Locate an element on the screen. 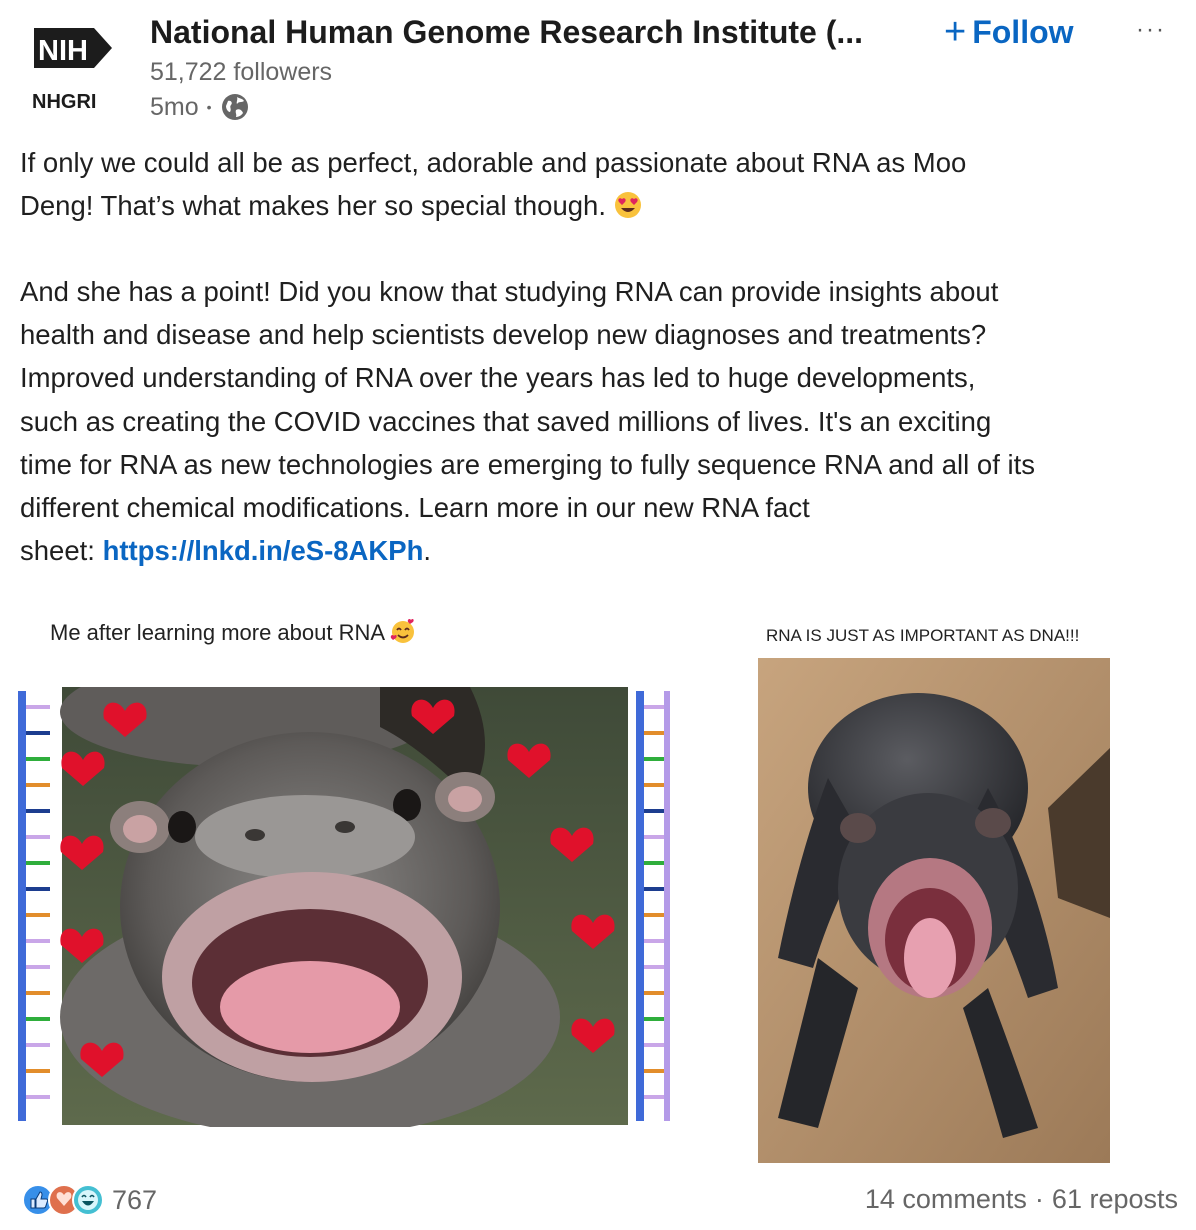  funny-reaction-icon is located at coordinates (88, 1200).